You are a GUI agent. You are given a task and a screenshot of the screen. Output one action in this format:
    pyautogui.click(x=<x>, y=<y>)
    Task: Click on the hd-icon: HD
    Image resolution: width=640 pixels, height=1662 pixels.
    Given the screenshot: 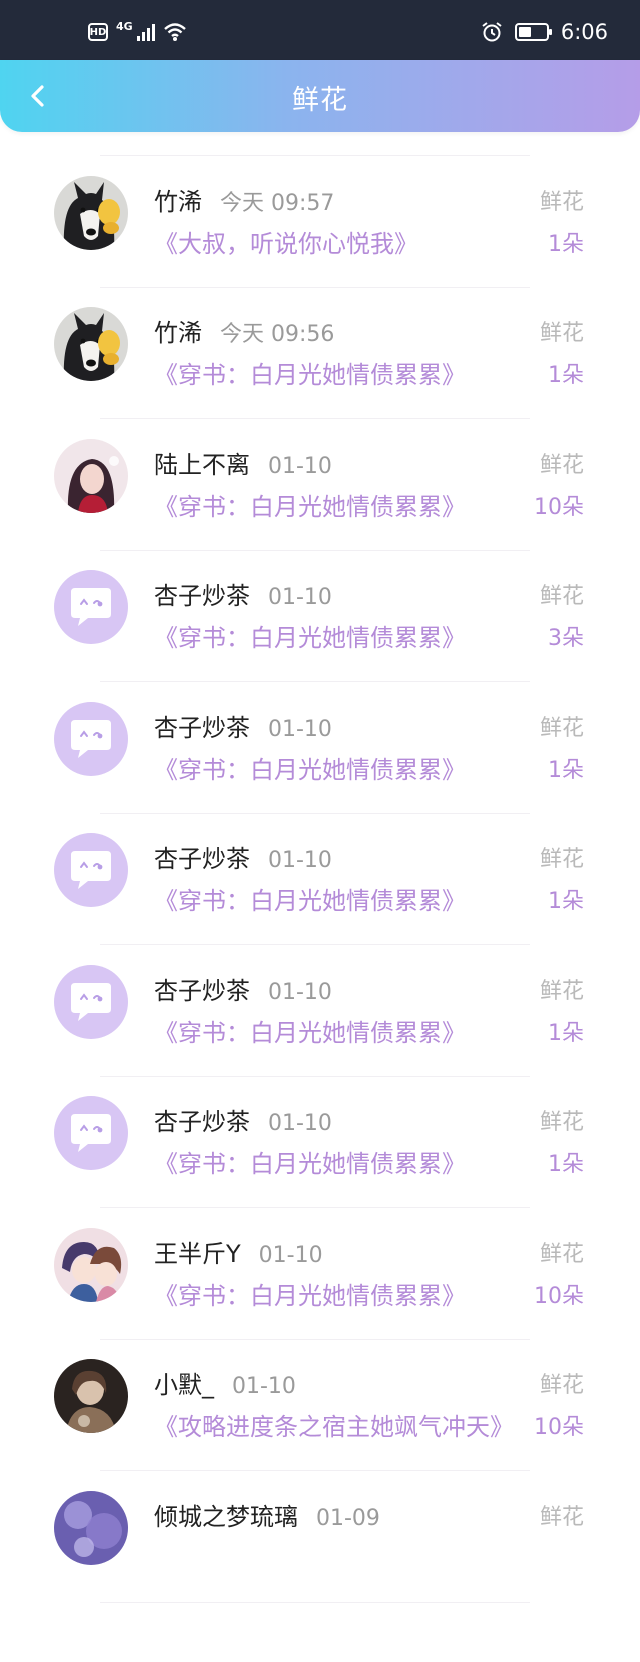 What is the action you would take?
    pyautogui.click(x=98, y=32)
    